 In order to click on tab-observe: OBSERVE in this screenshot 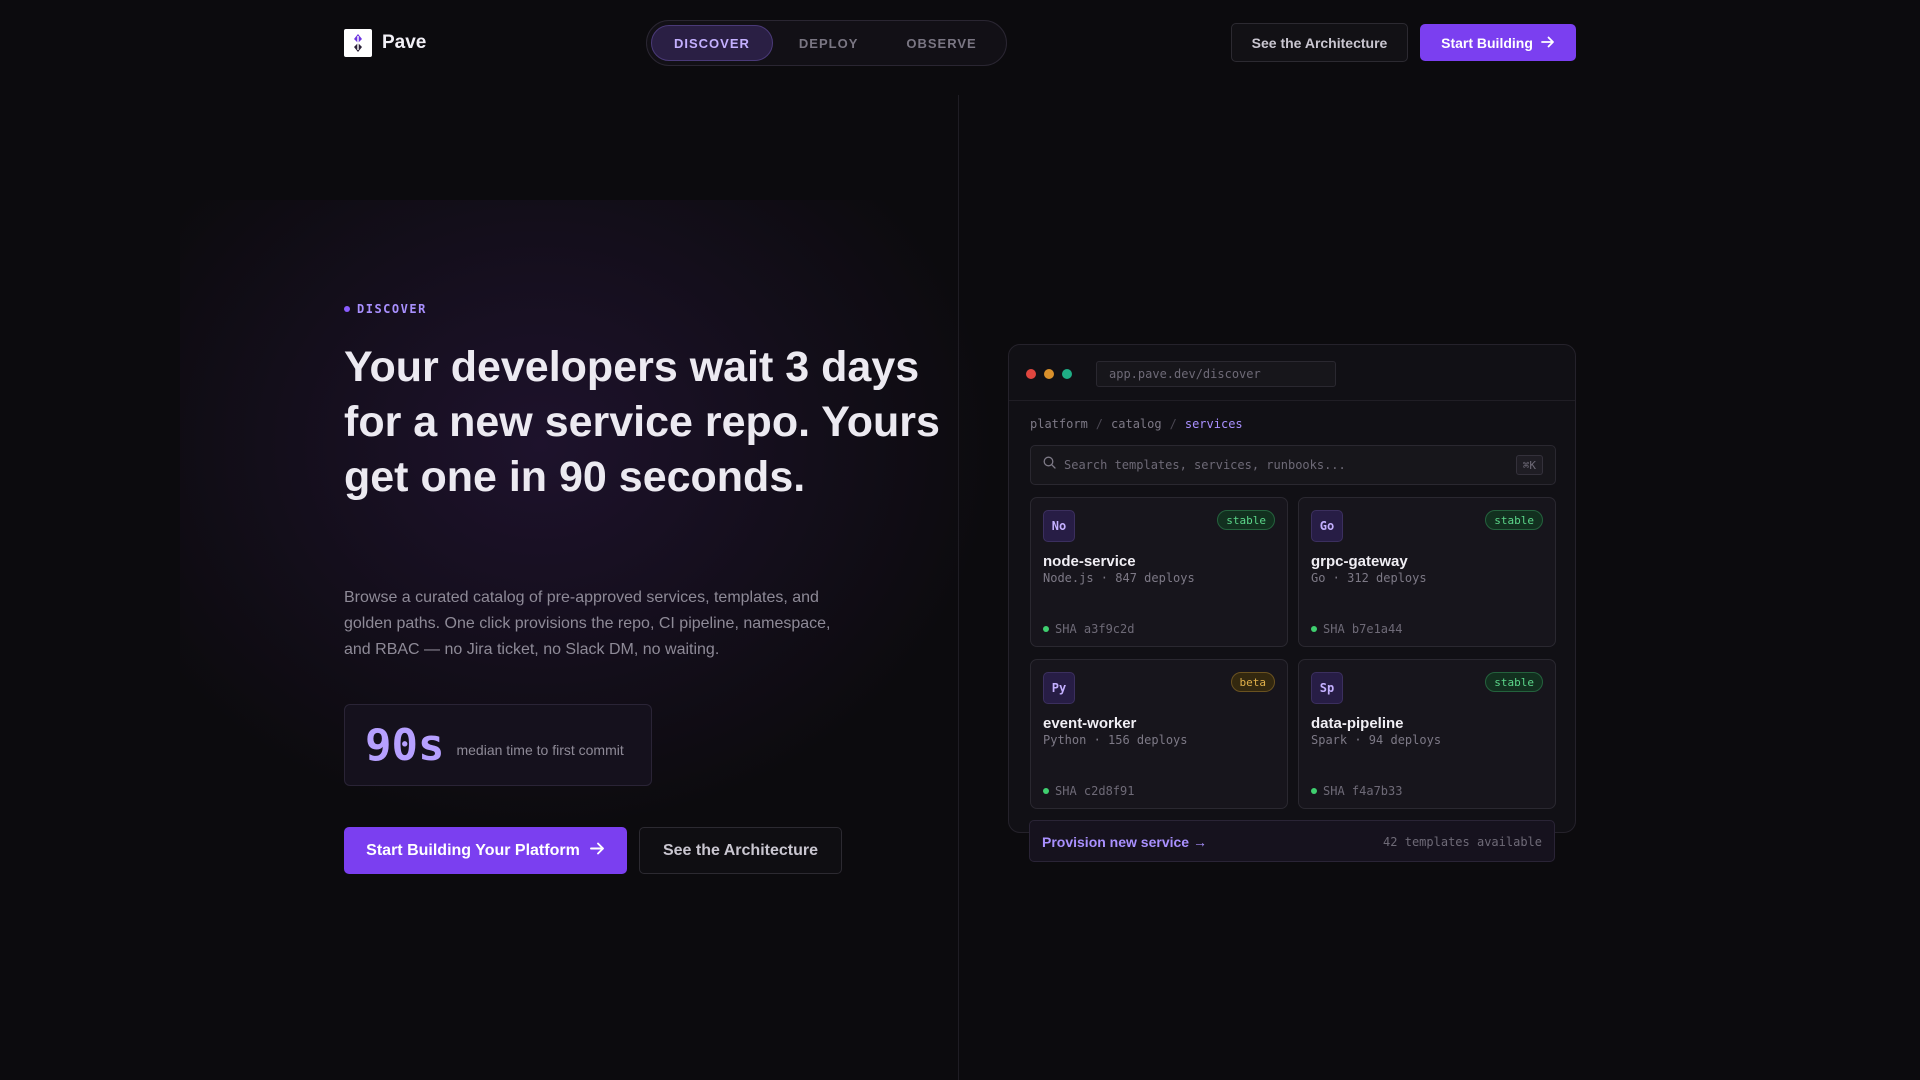, I will do `click(941, 43)`.